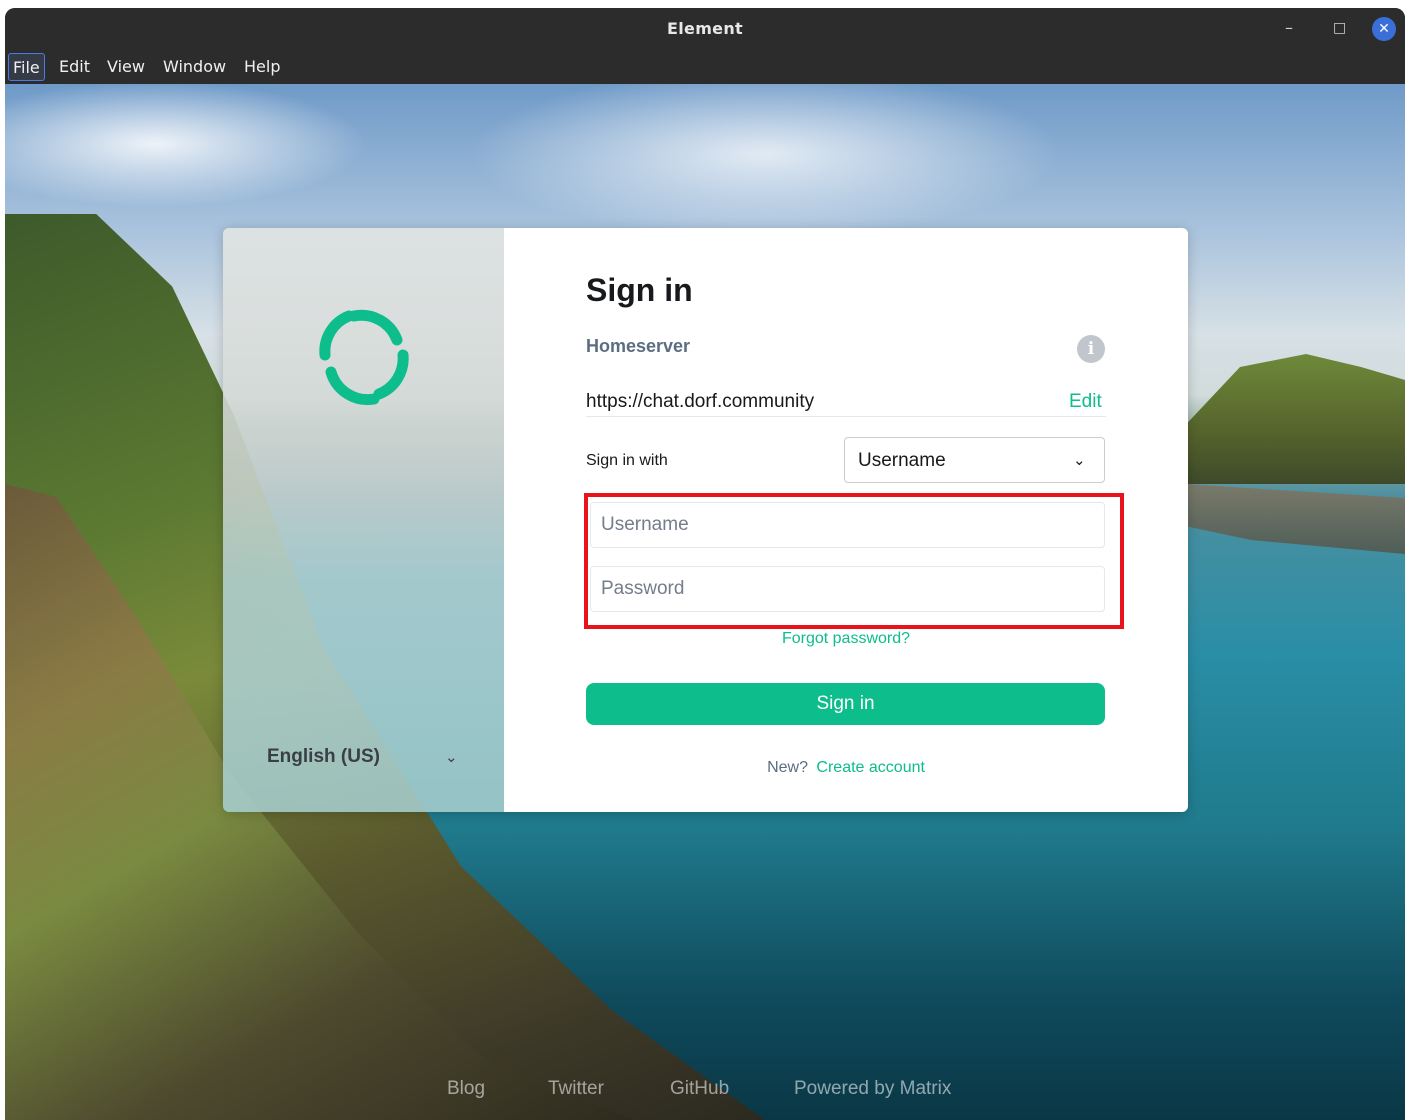 This screenshot has height=1120, width=1410. Describe the element at coordinates (466, 1089) in the screenshot. I see `footer-link-blog: Blog` at that location.